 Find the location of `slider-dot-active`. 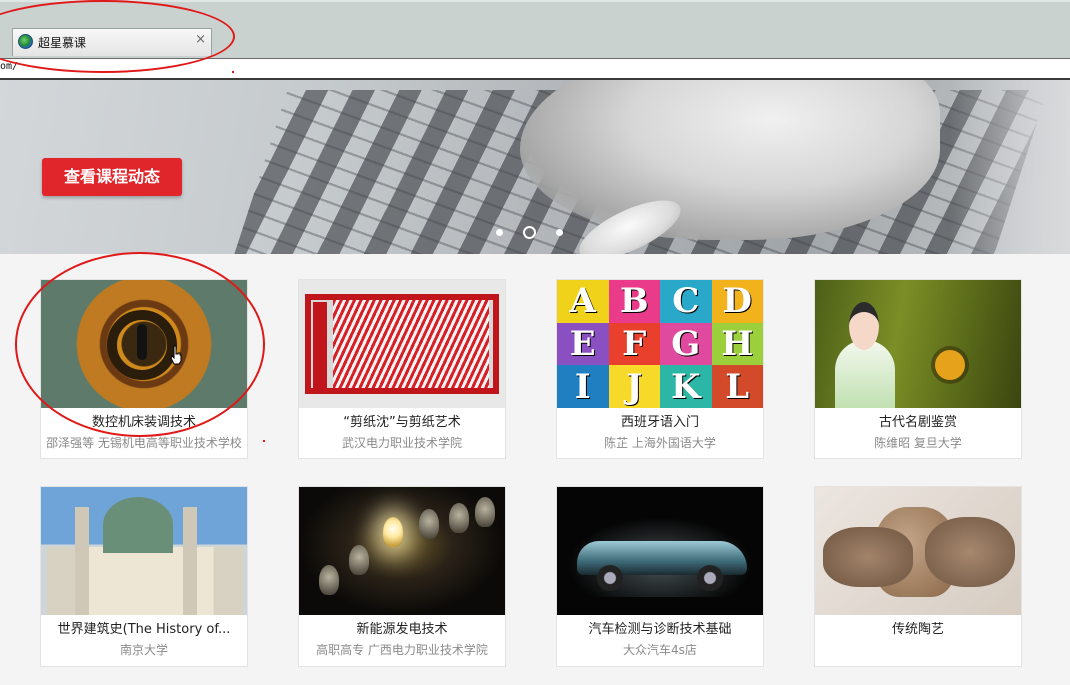

slider-dot-active is located at coordinates (529, 232).